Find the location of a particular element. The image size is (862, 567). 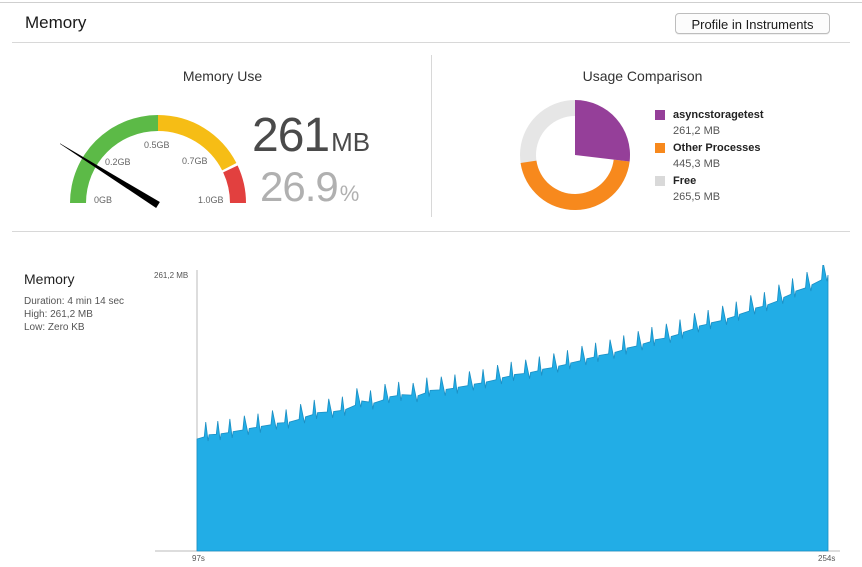

gauge-label-4: 1.0GB is located at coordinates (211, 200).